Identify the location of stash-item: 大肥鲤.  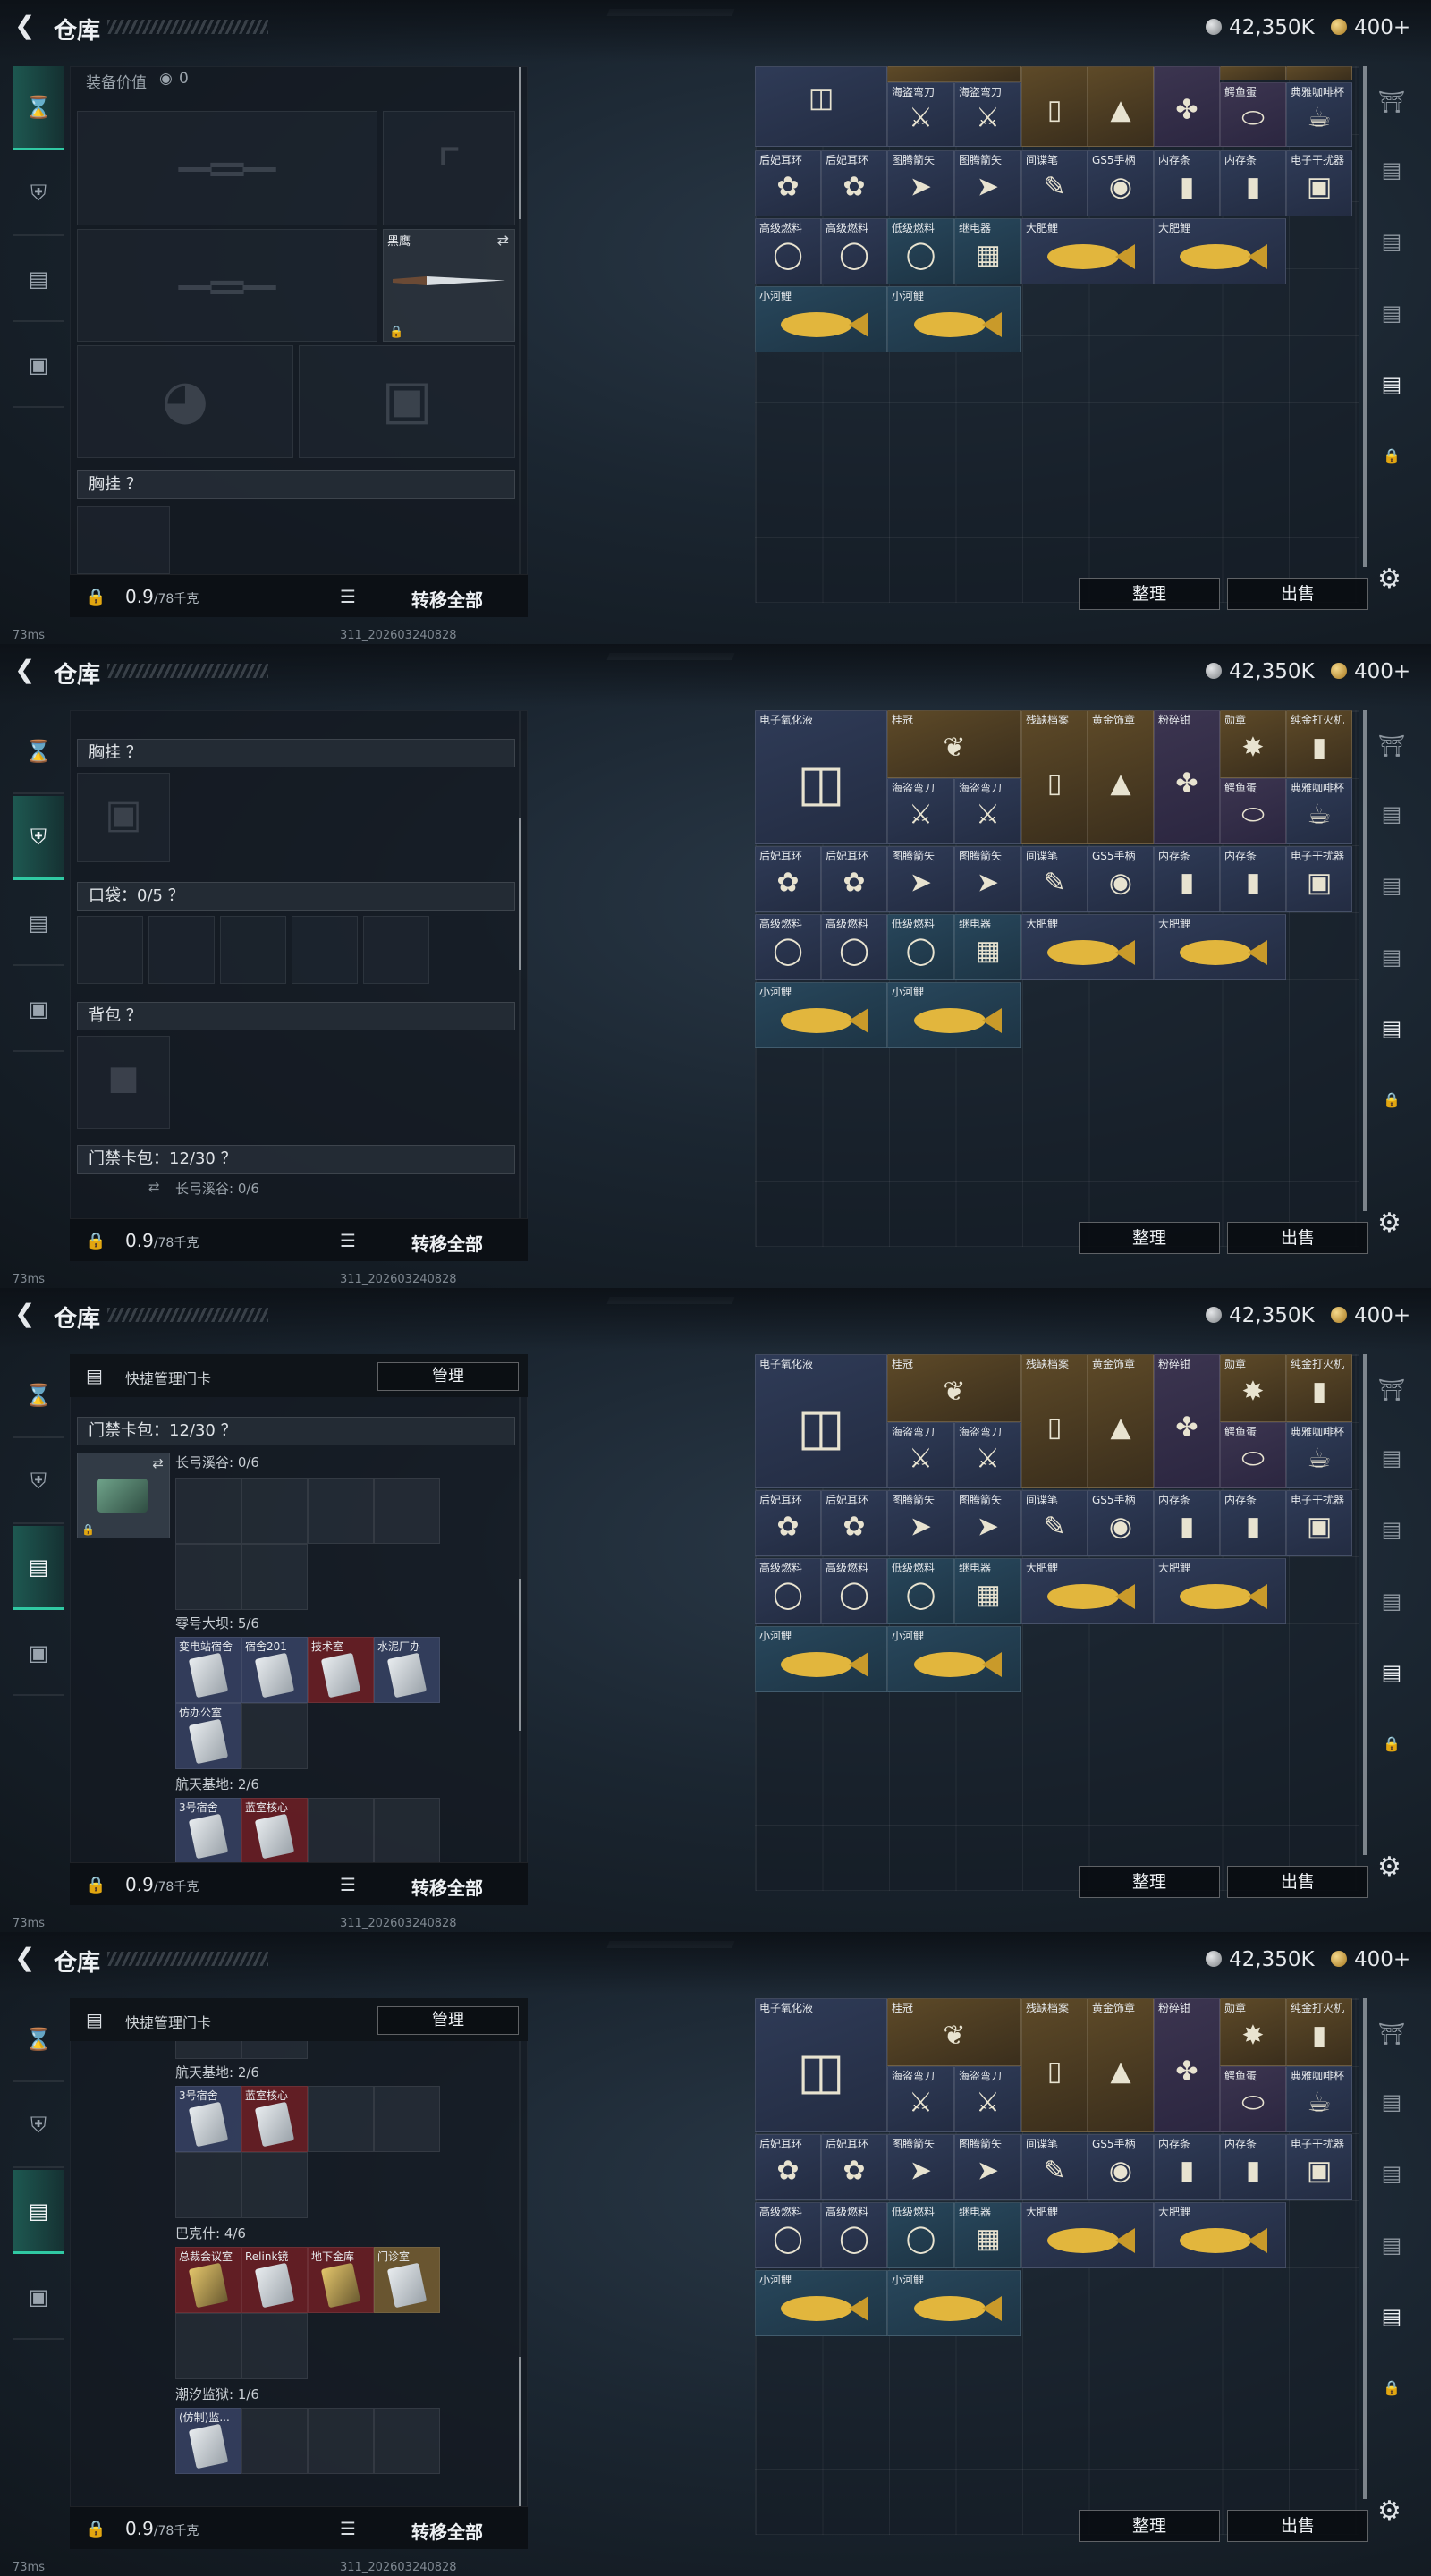
(1220, 2235).